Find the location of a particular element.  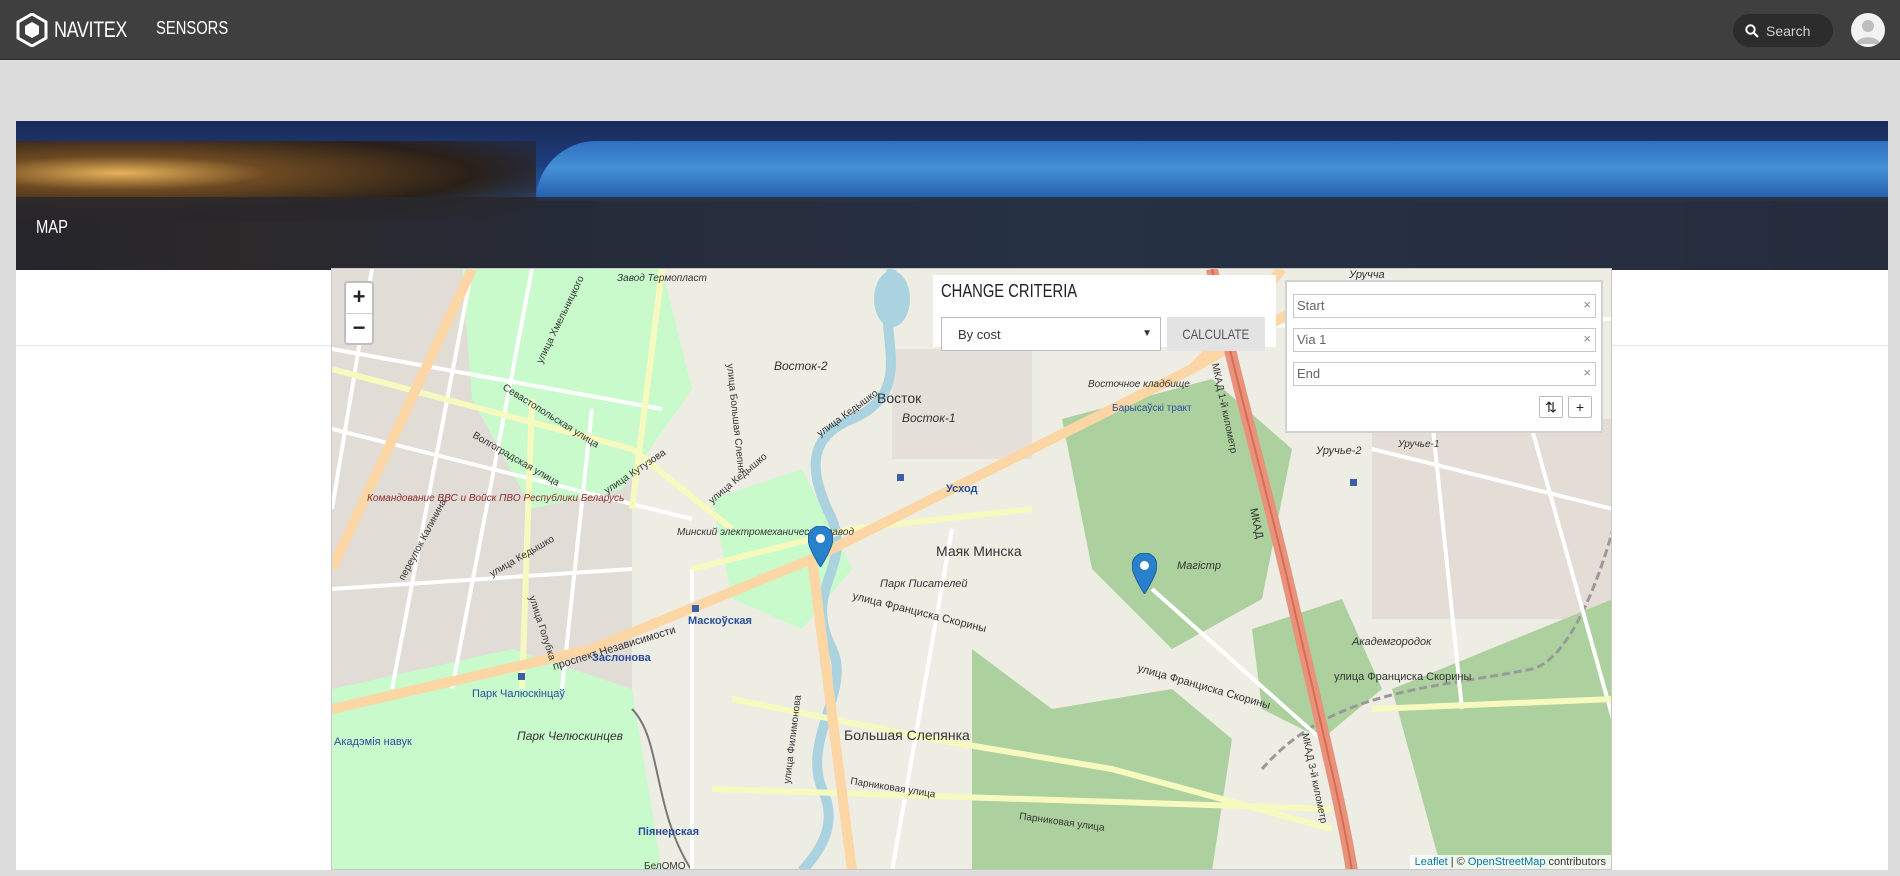

search-label: Search is located at coordinates (1788, 30).